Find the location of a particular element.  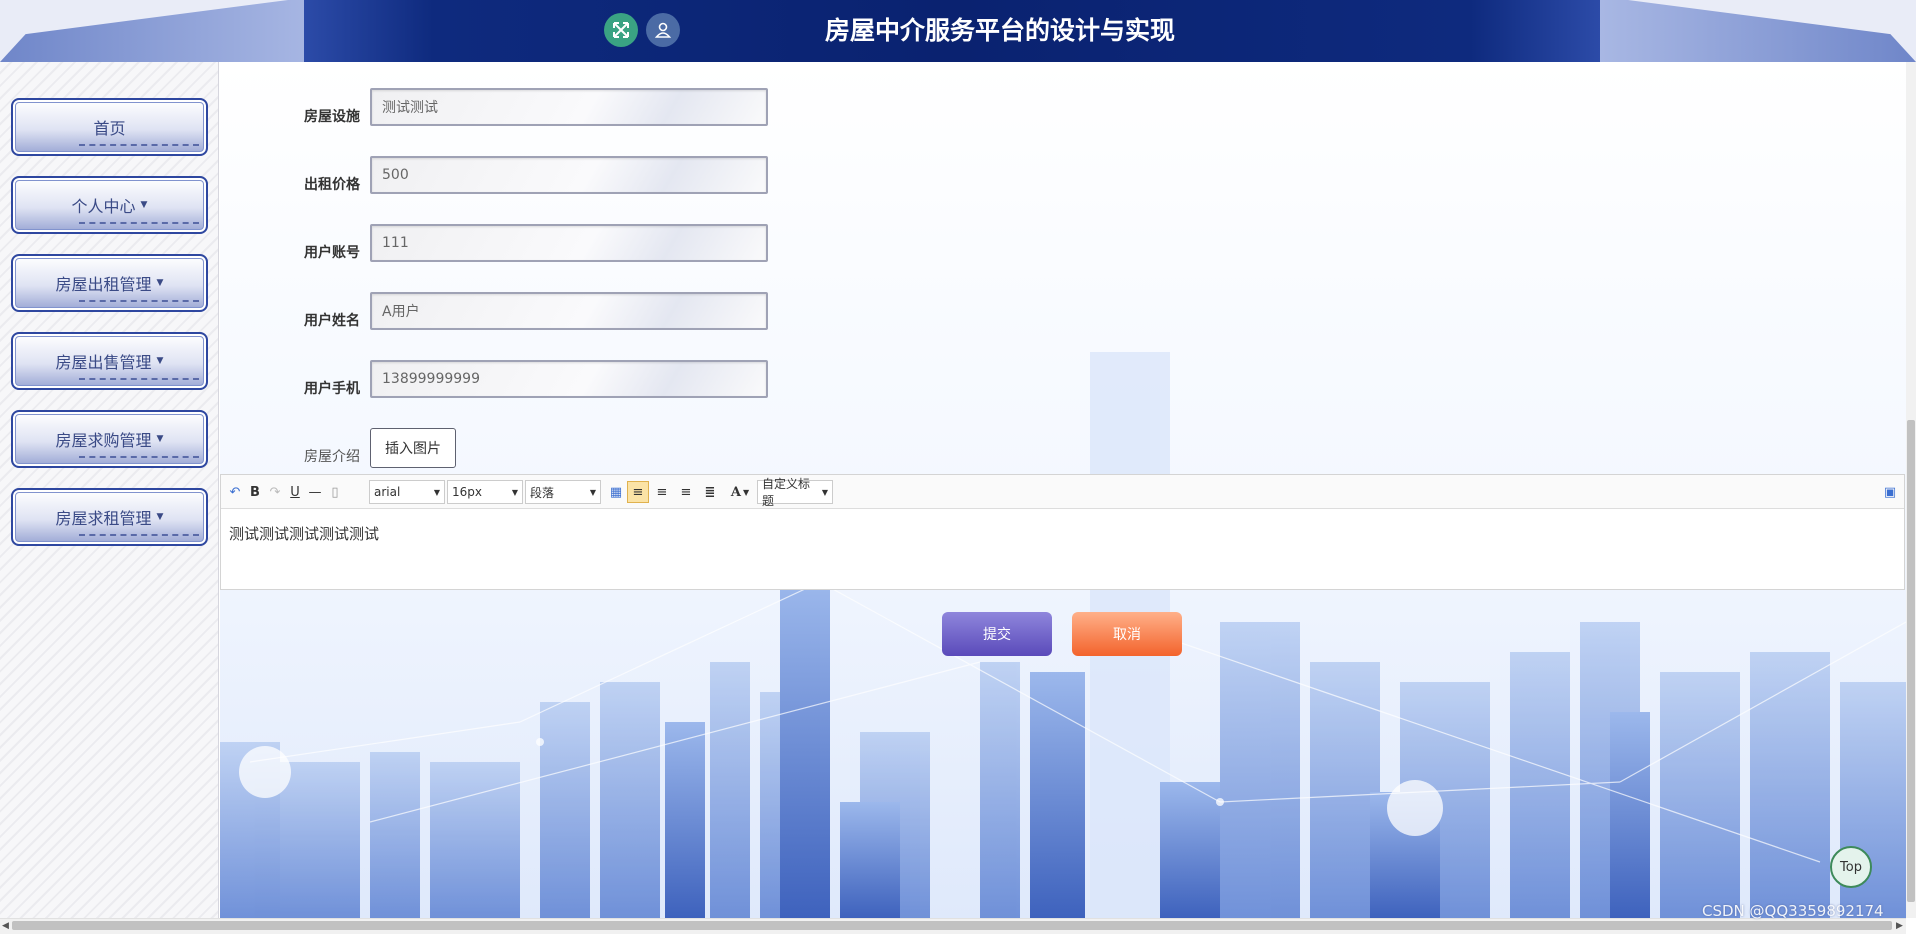

horizontal-rule-icon: — is located at coordinates (315, 492).